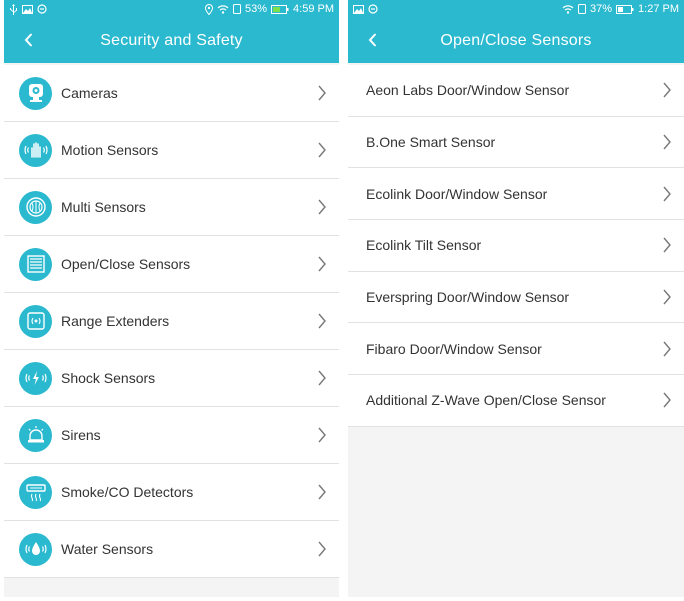  What do you see at coordinates (35, 150) in the screenshot?
I see `motion-hand-icon` at bounding box center [35, 150].